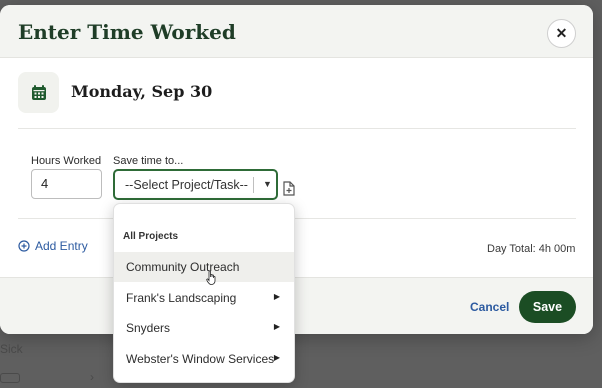 This screenshot has width=602, height=388. Describe the element at coordinates (61, 246) in the screenshot. I see `add-entry-label: Add Entry` at that location.